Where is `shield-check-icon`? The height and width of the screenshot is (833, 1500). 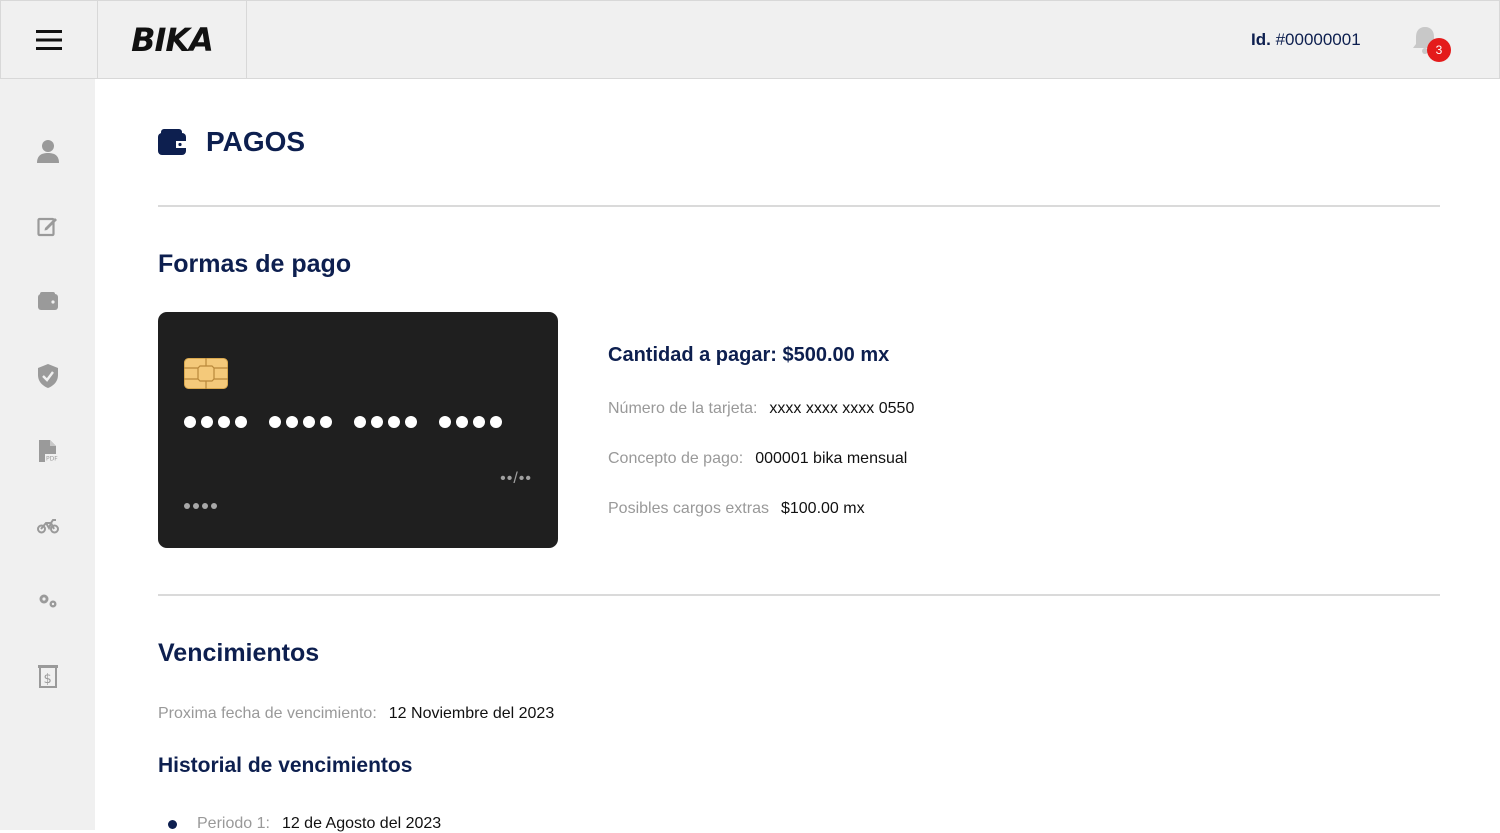
shield-check-icon is located at coordinates (48, 376).